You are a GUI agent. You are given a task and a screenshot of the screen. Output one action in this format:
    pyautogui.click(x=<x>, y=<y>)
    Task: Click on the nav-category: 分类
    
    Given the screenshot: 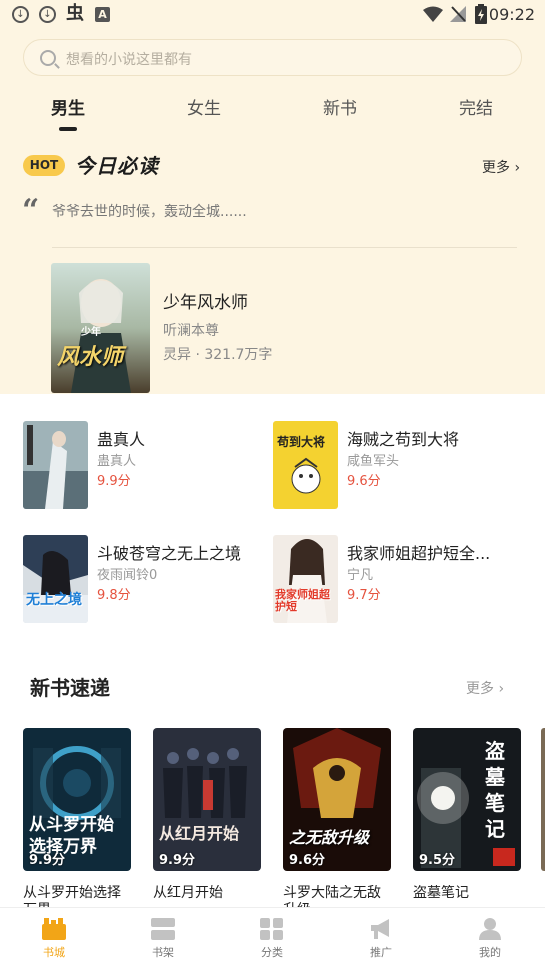 What is the action you would take?
    pyautogui.click(x=272, y=939)
    